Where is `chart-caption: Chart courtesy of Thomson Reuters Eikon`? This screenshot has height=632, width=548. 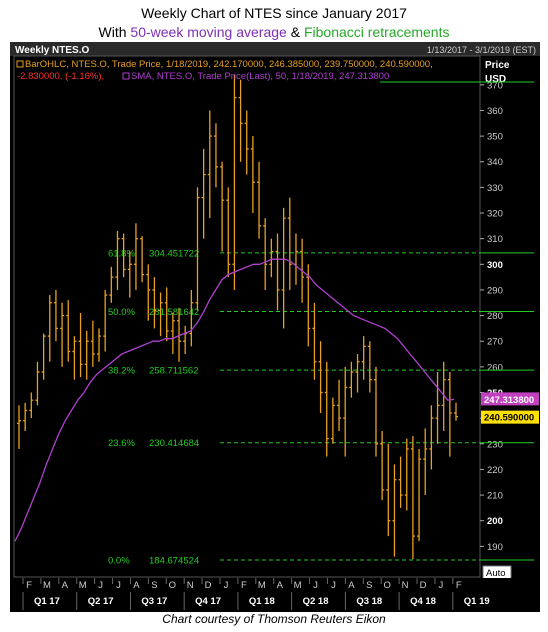
chart-caption: Chart courtesy of Thomson Reuters Eikon is located at coordinates (274, 619).